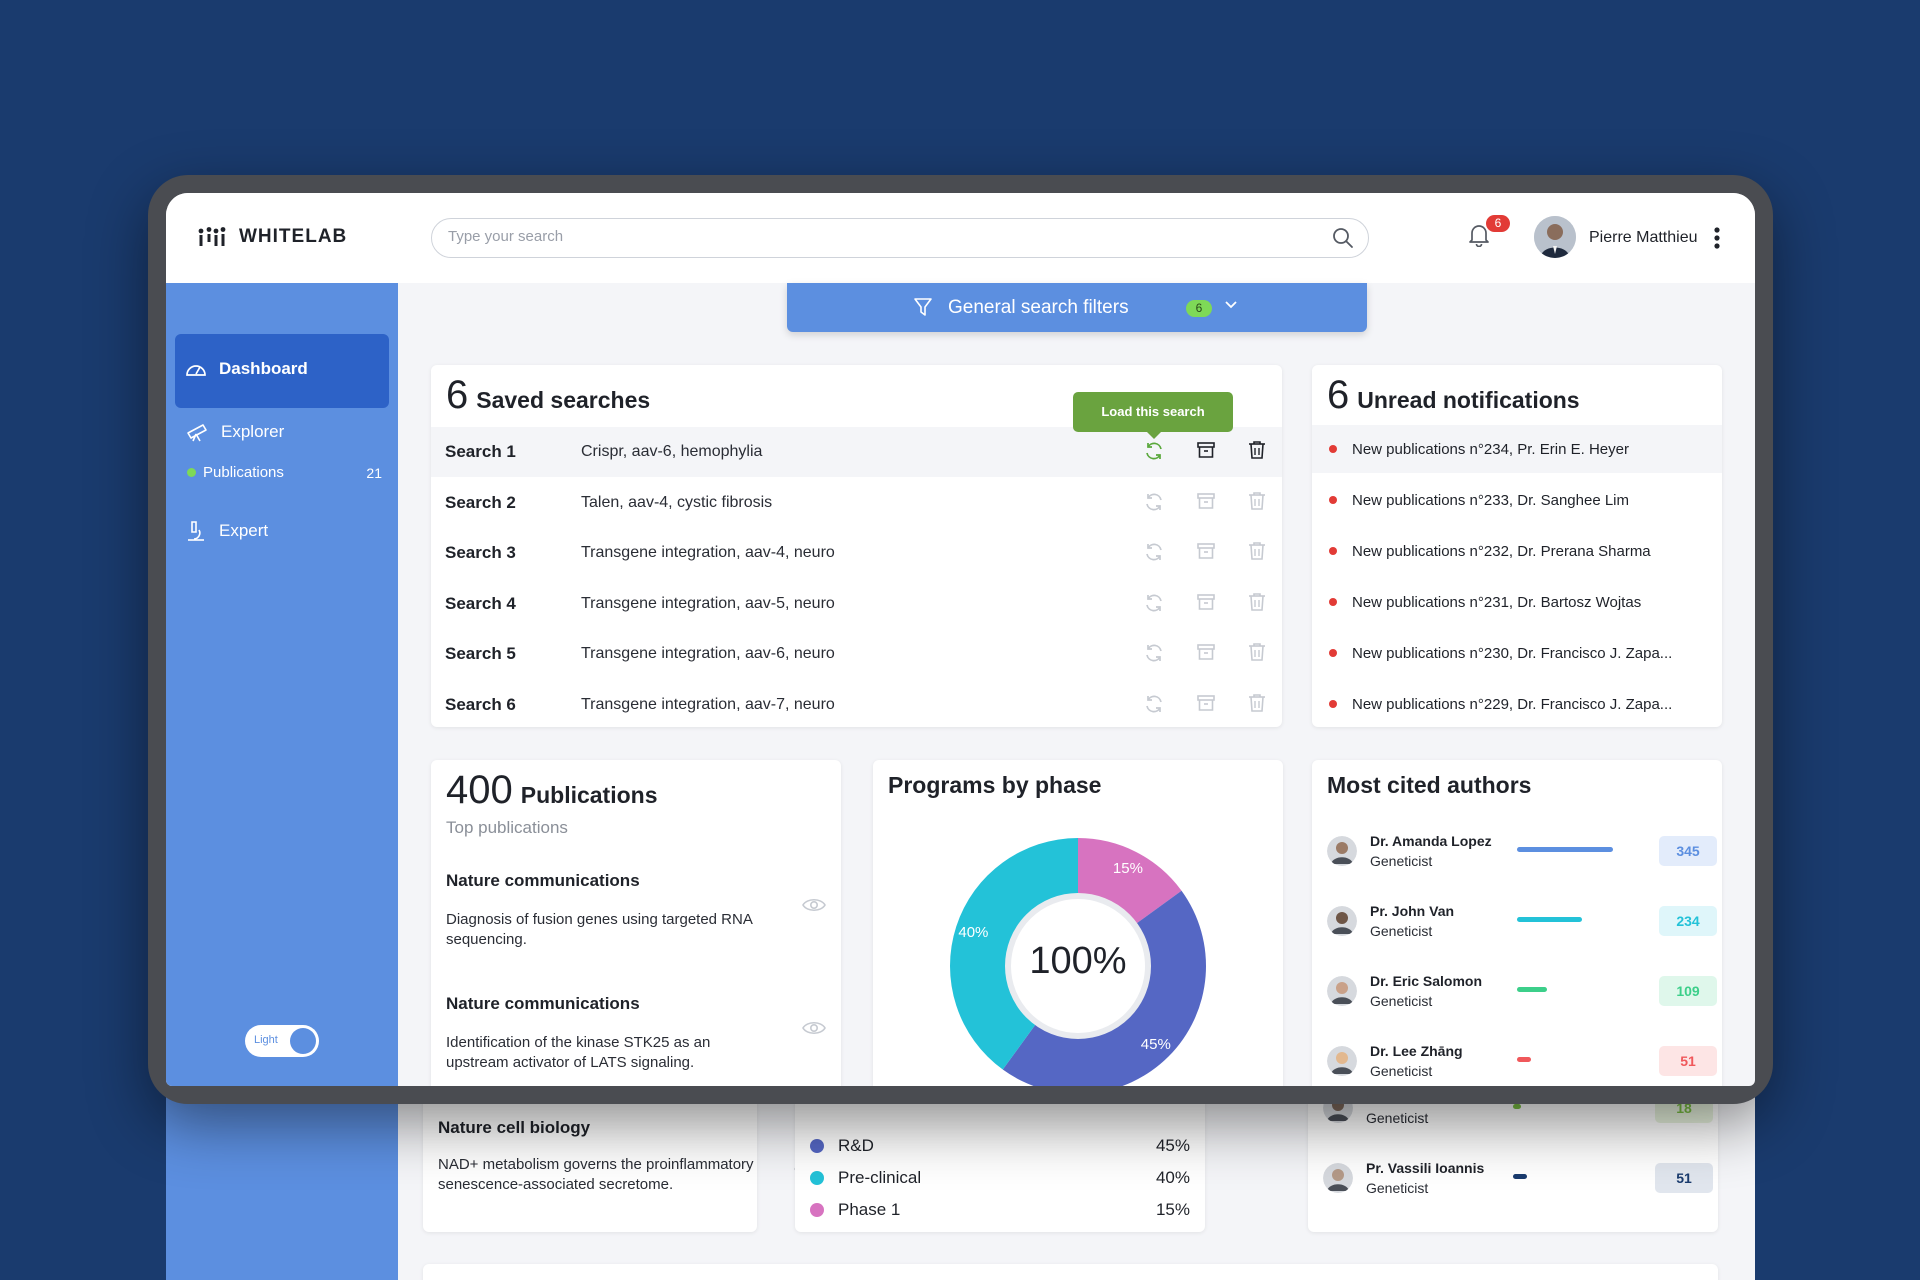 This screenshot has height=1280, width=1920. Describe the element at coordinates (1153, 415) in the screenshot. I see `load-search-tooltip: Load this search` at that location.